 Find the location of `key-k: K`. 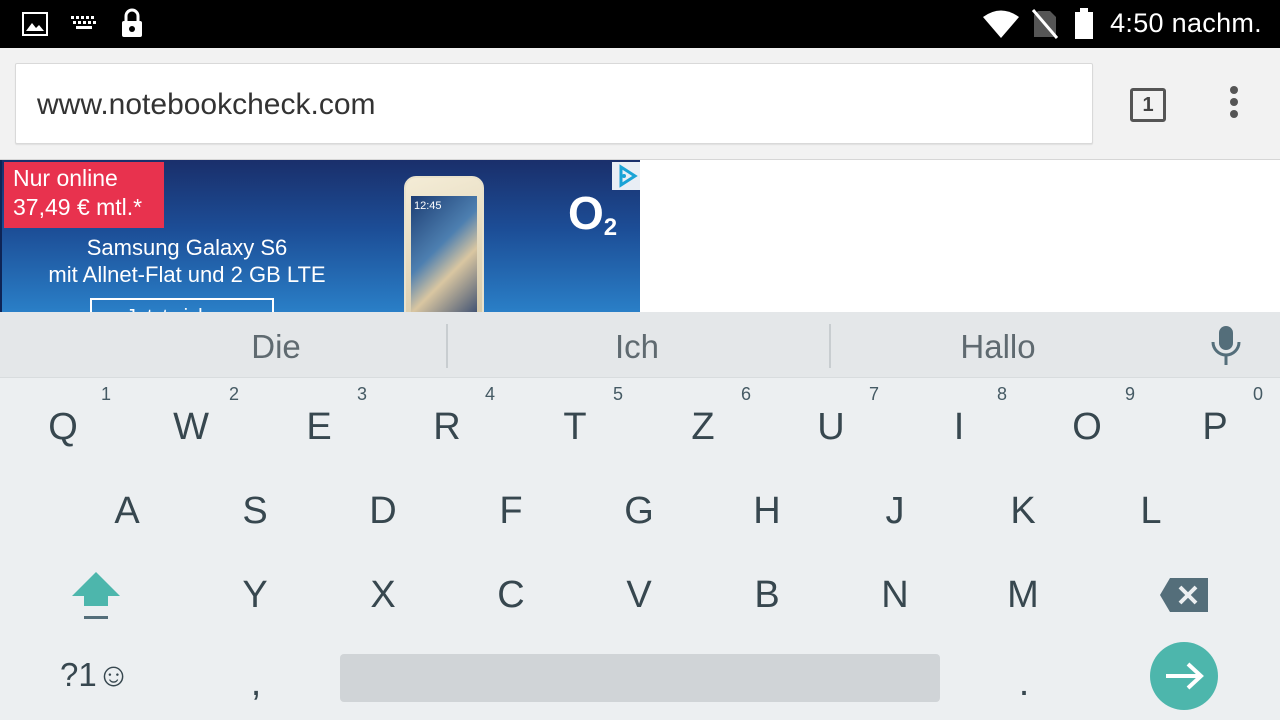

key-k: K is located at coordinates (1023, 511).